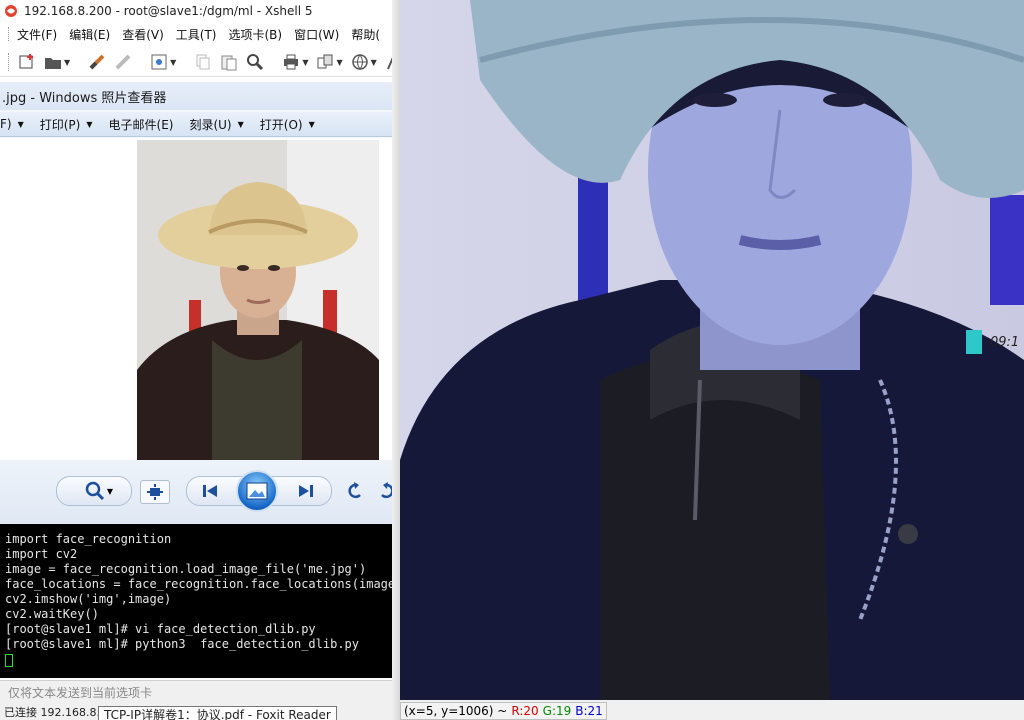 This screenshot has height=720, width=1024. I want to click on pixel-info-status: (x=5, y=1006) ~ R:20 G:19 B:21, so click(503, 711).